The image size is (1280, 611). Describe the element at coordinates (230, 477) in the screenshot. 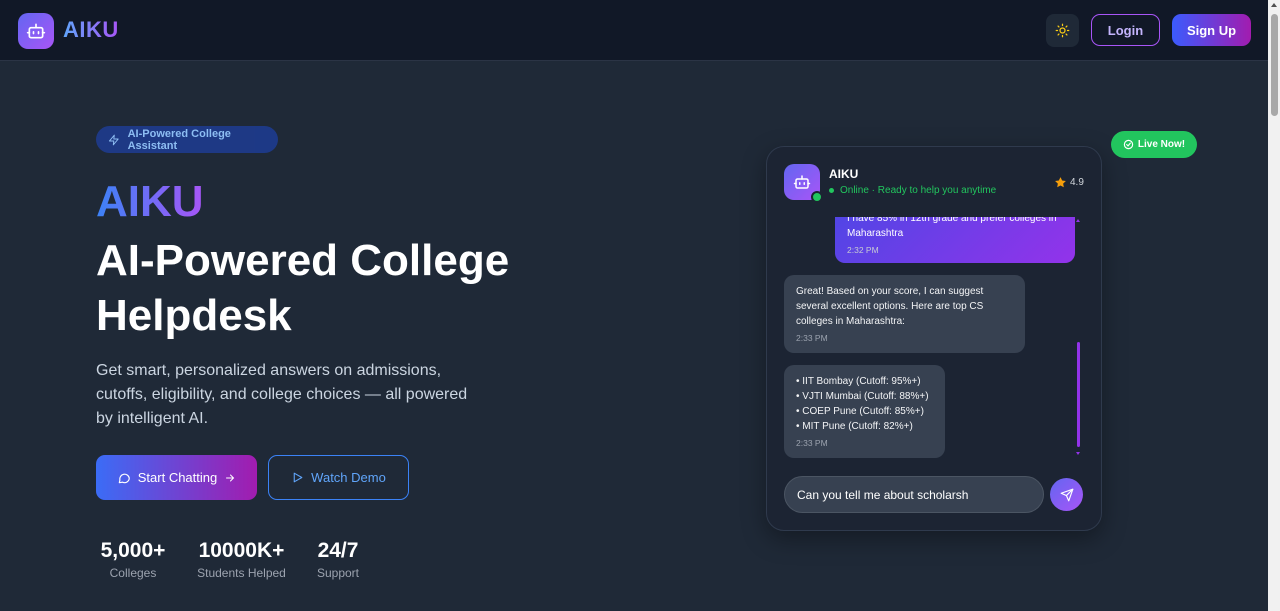

I see `arrow-right-icon` at that location.